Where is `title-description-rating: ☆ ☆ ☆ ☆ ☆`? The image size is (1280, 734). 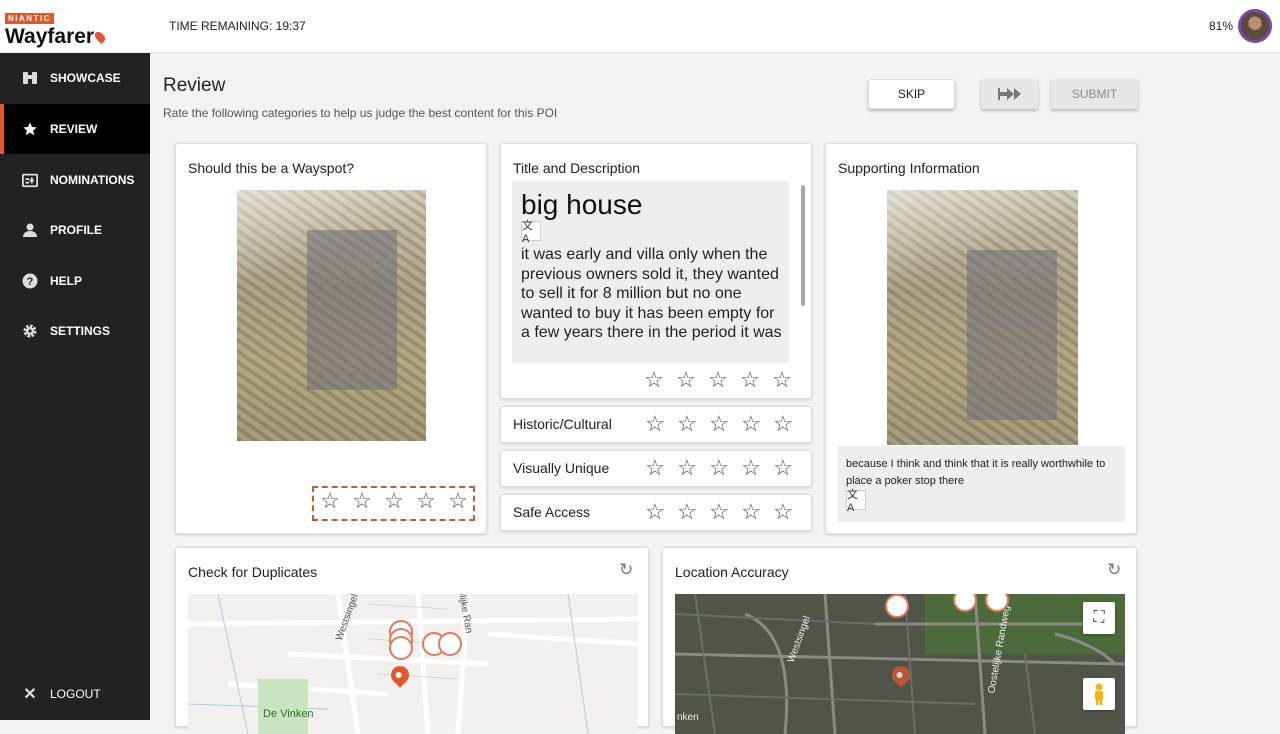
title-description-rating: ☆ ☆ ☆ ☆ ☆ is located at coordinates (718, 380).